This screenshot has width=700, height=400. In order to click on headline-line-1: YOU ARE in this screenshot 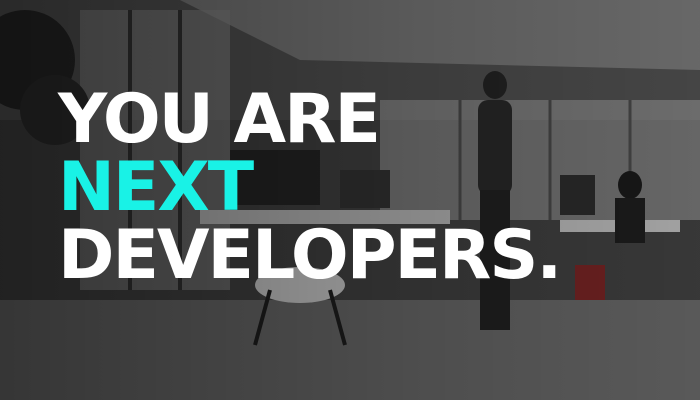, I will do `click(219, 119)`.